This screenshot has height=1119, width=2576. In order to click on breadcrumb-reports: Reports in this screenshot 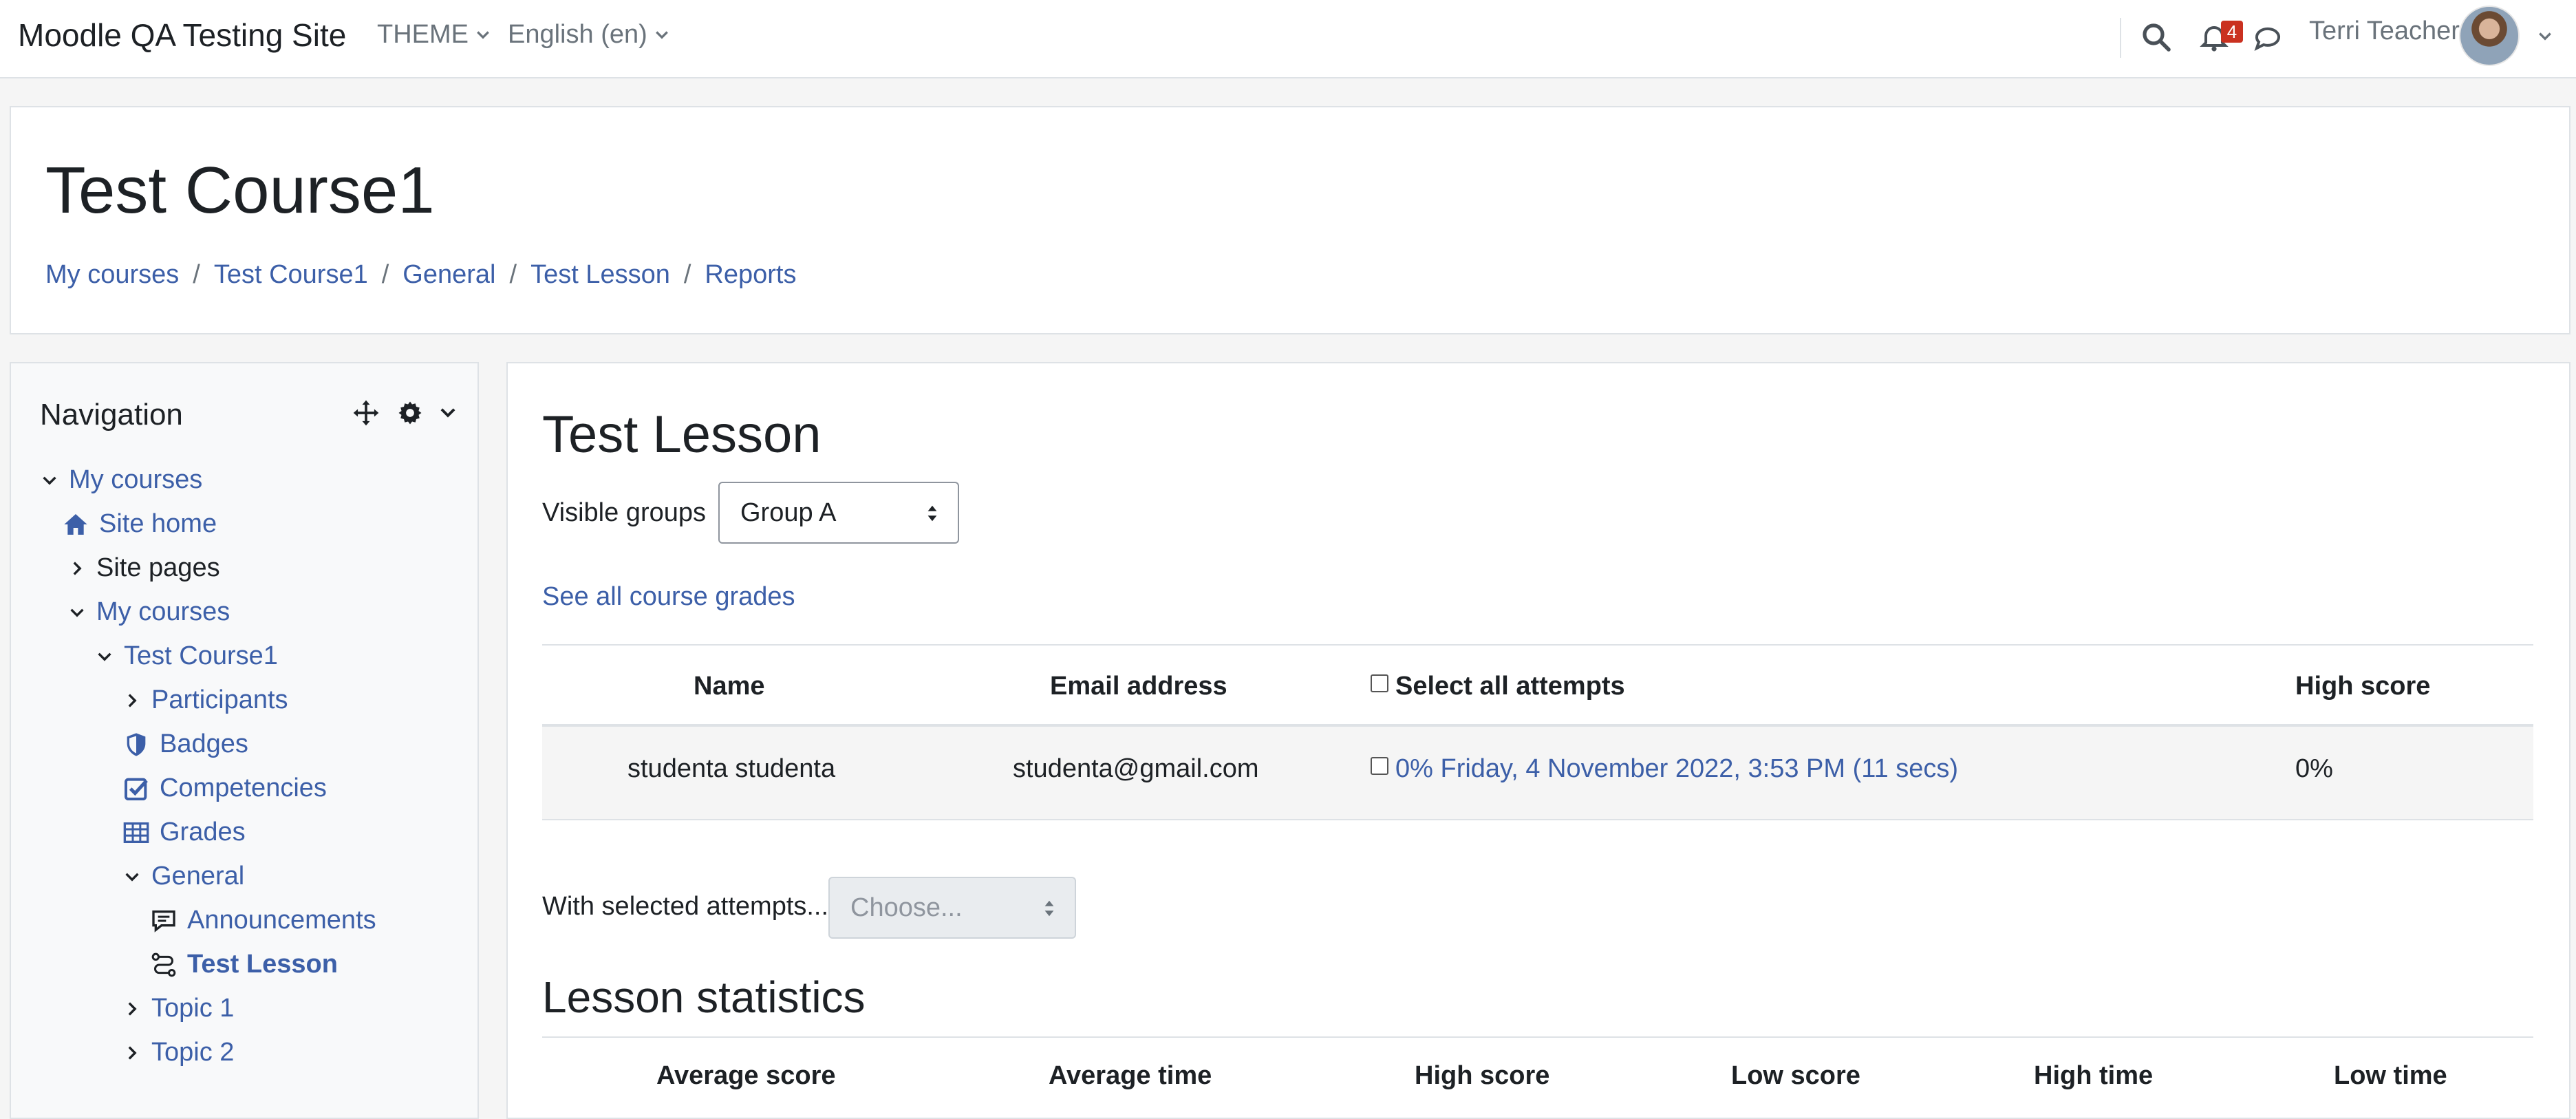, I will do `click(750, 275)`.